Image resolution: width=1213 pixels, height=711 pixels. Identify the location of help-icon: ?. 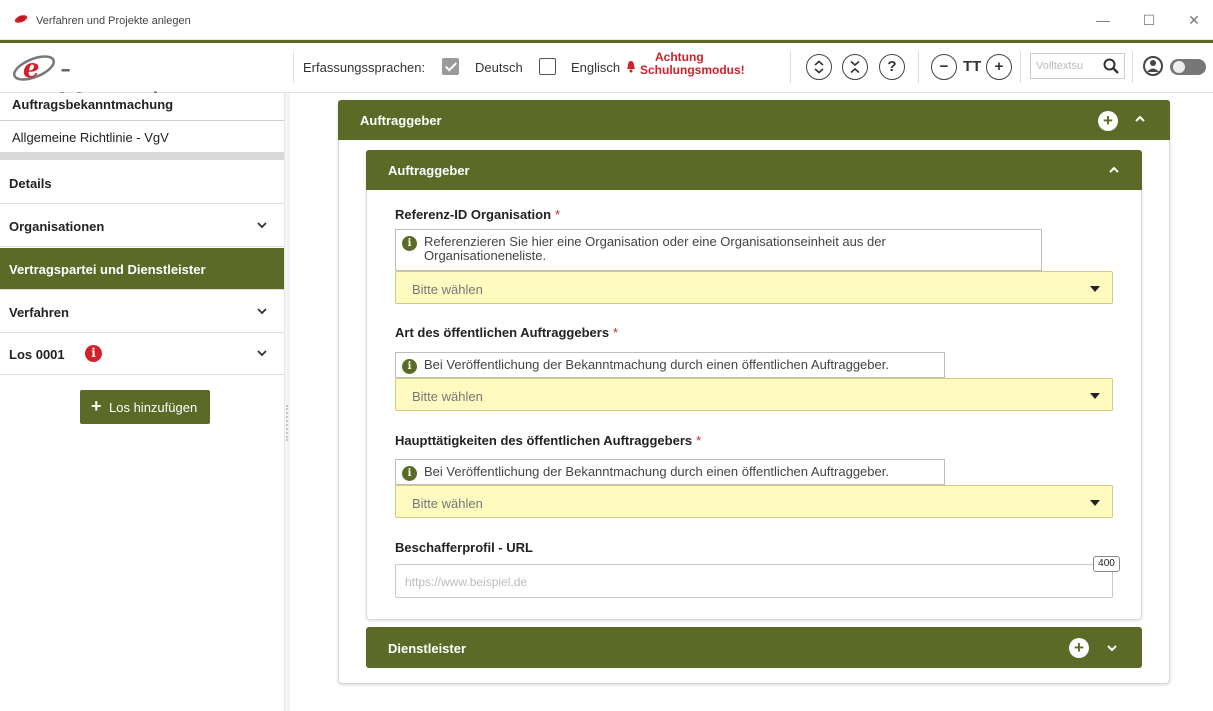
(892, 66).